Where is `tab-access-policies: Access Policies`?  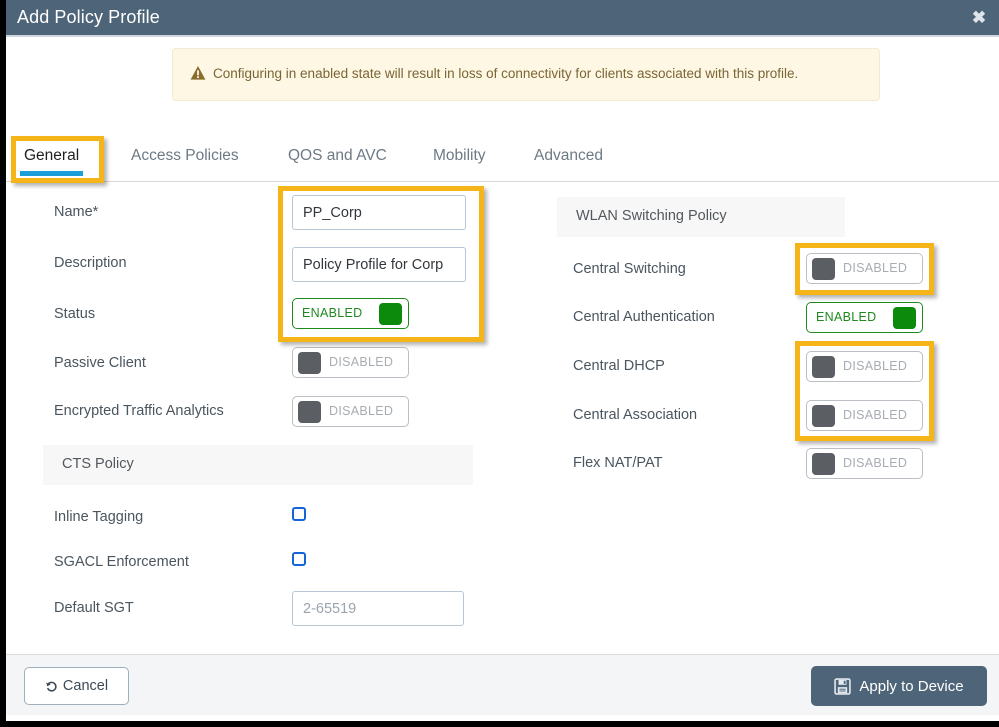 tab-access-policies: Access Policies is located at coordinates (185, 156).